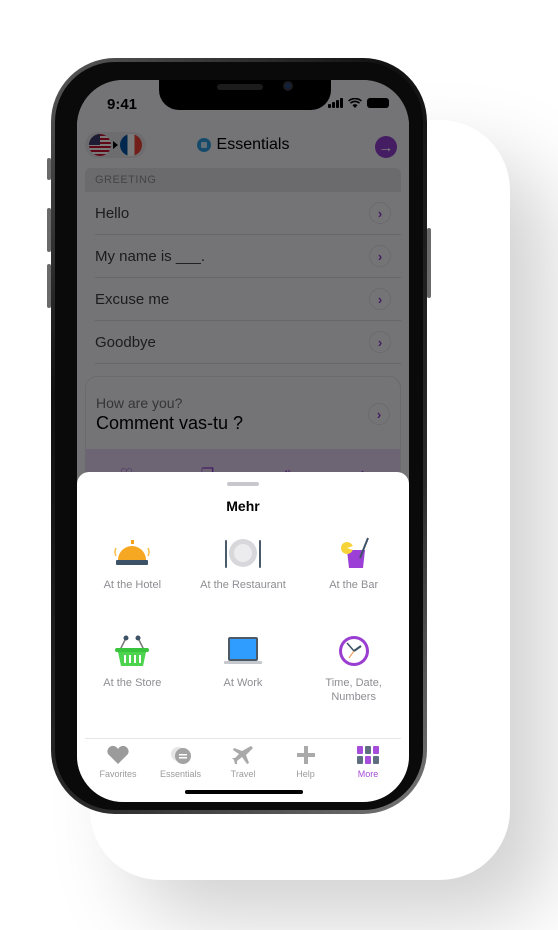 The image size is (558, 930). Describe the element at coordinates (242, 650) in the screenshot. I see `laptop-icon` at that location.